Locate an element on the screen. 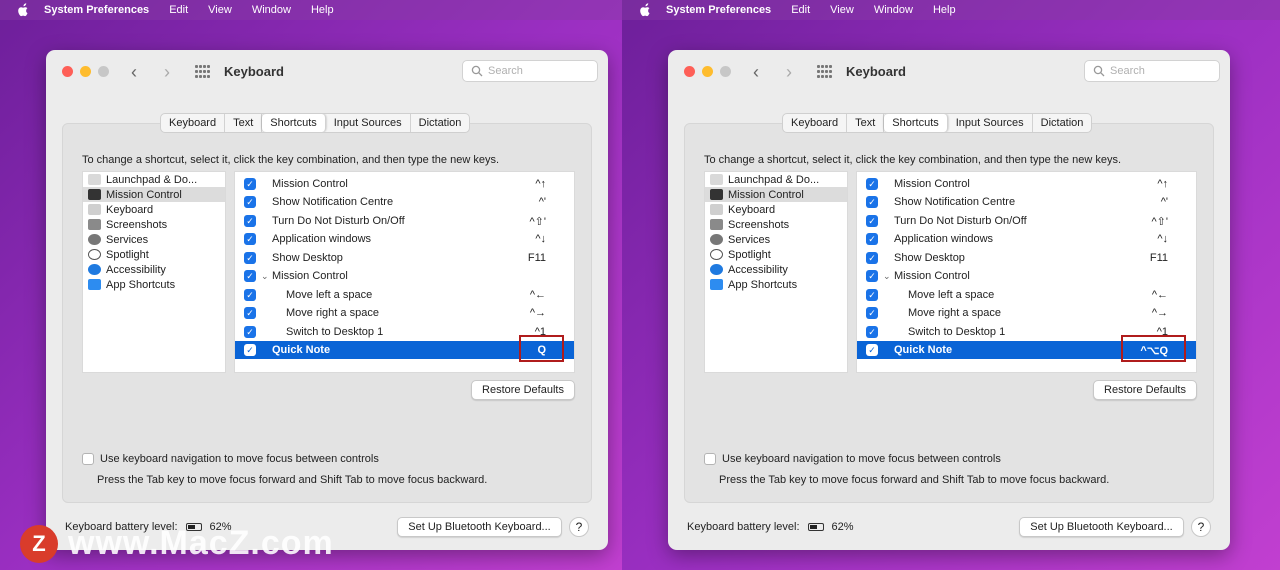 Image resolution: width=1280 pixels, height=570 pixels. help-button: ? is located at coordinates (579, 527).